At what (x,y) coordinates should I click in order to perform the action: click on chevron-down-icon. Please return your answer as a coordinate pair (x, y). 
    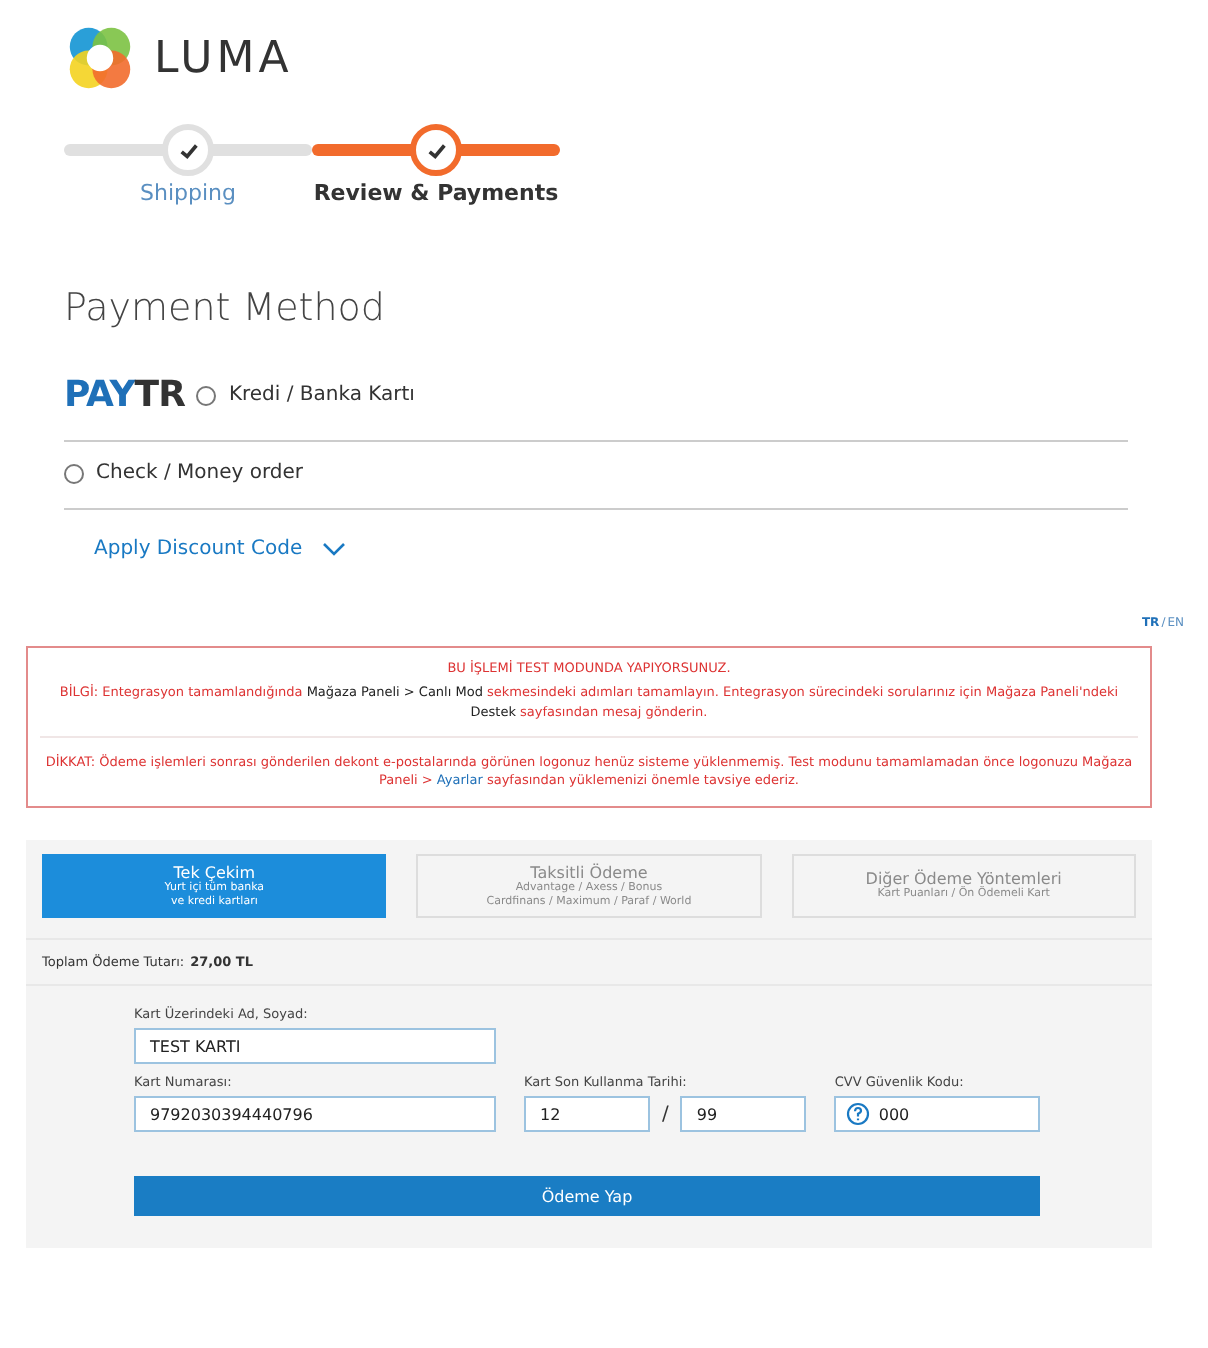
    Looking at the image, I should click on (334, 549).